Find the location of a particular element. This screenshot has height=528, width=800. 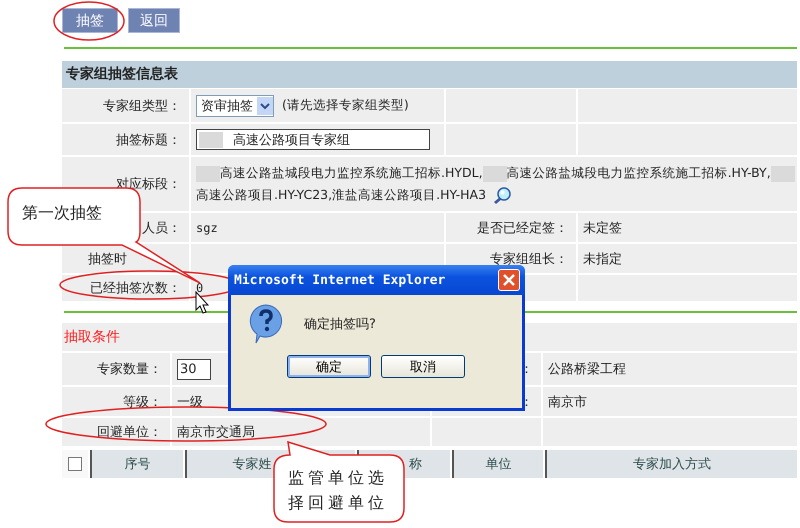

count-field: 30 is located at coordinates (194, 369).